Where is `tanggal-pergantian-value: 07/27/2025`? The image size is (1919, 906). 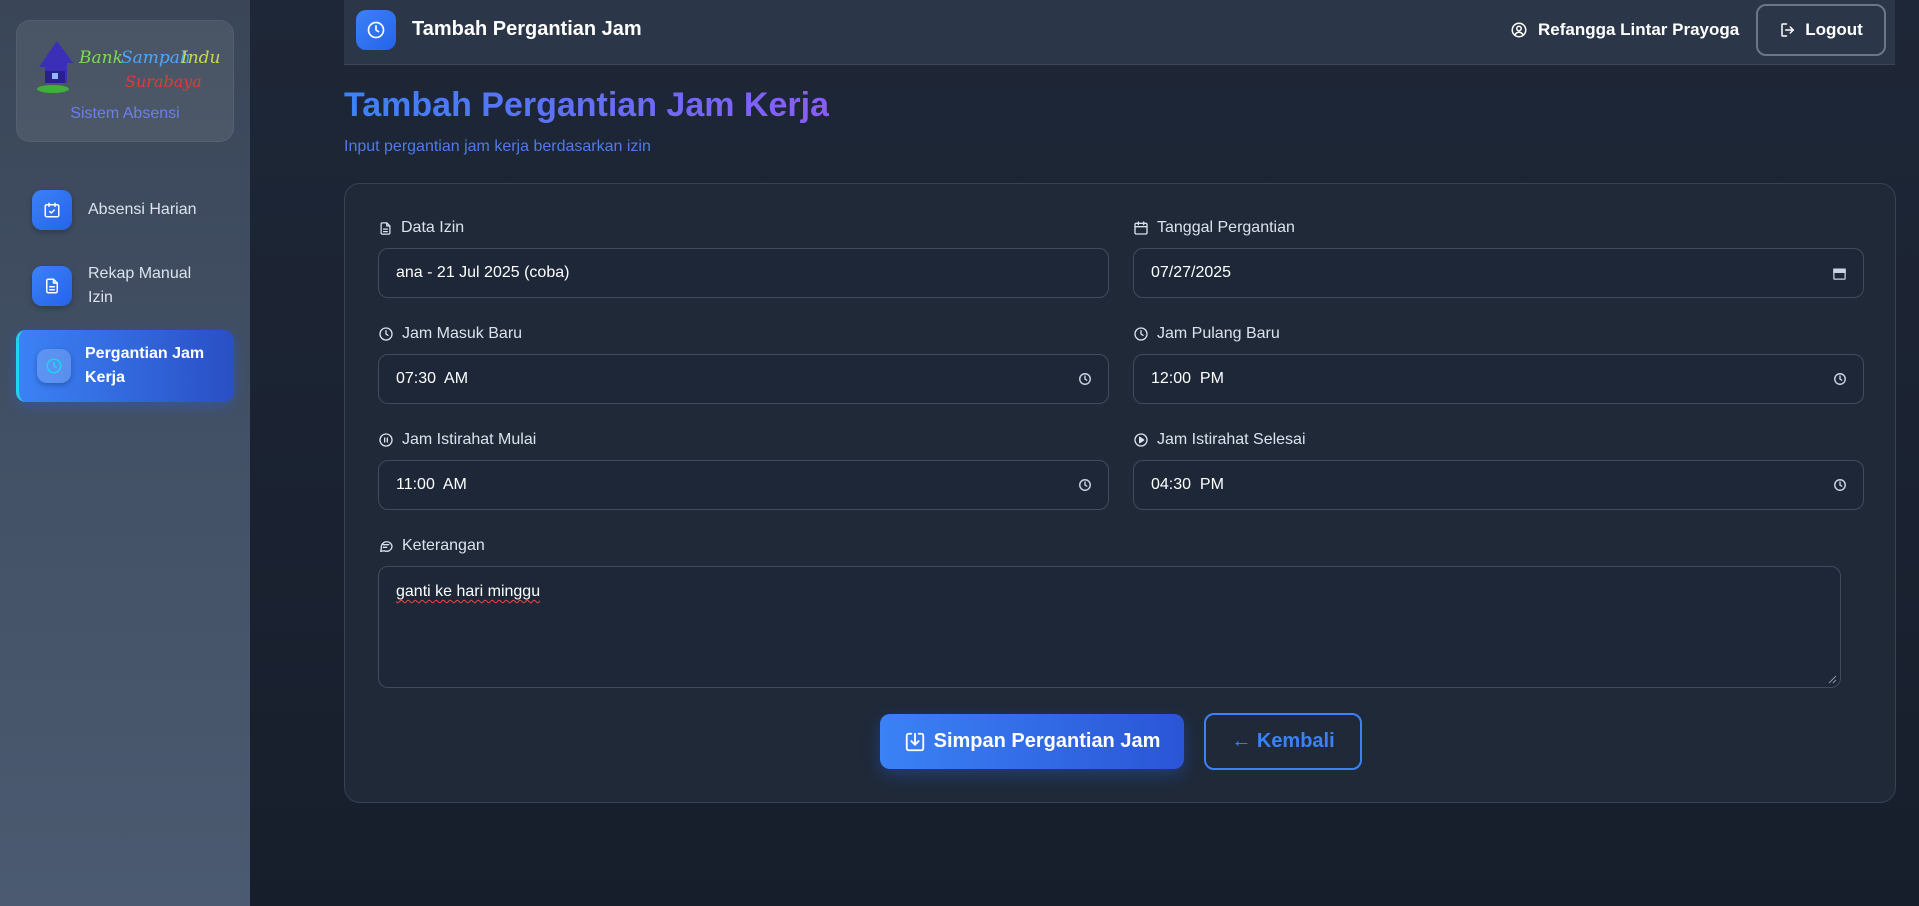
tanggal-pergantian-value: 07/27/2025 is located at coordinates (1191, 272).